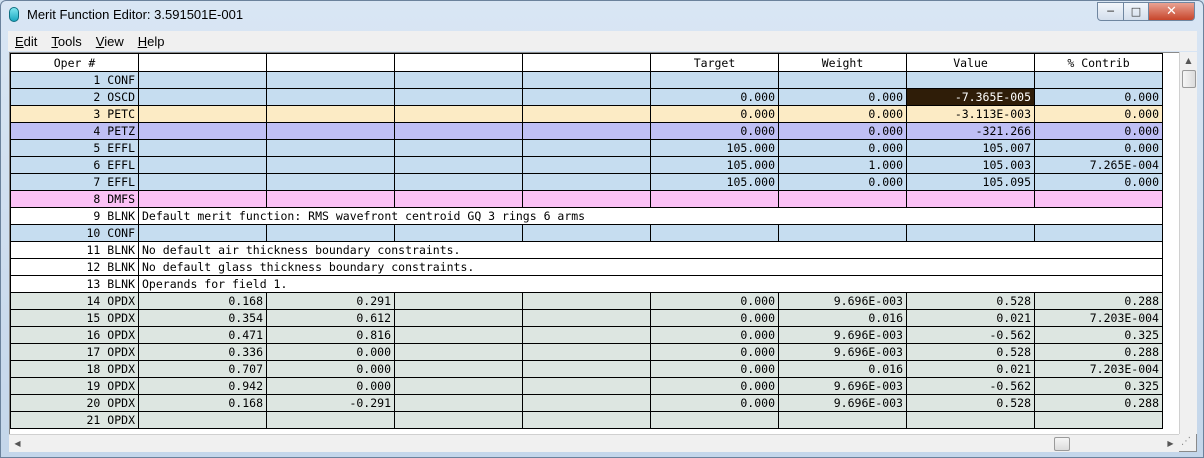 This screenshot has height=458, width=1204. What do you see at coordinates (26, 41) in the screenshot?
I see `menu-edit: Edit` at bounding box center [26, 41].